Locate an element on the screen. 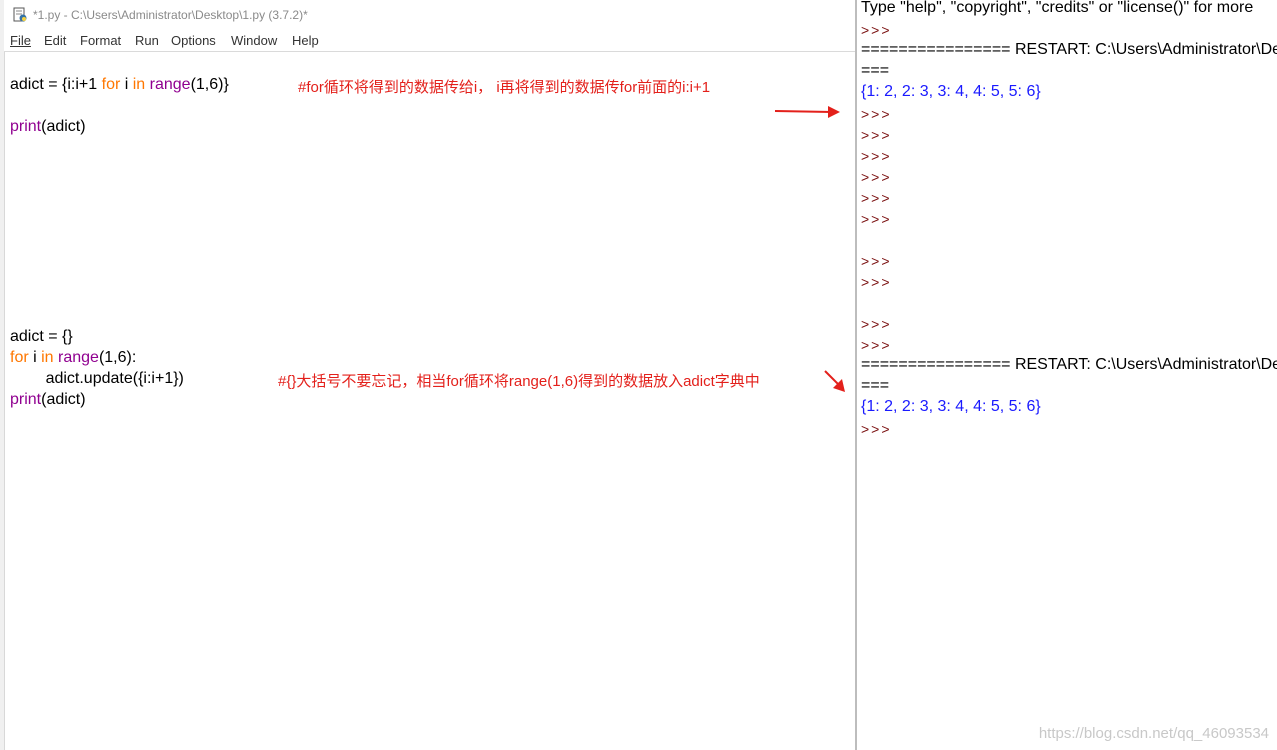 This screenshot has width=1277, height=750. menu-edit: Edit is located at coordinates (55, 40).